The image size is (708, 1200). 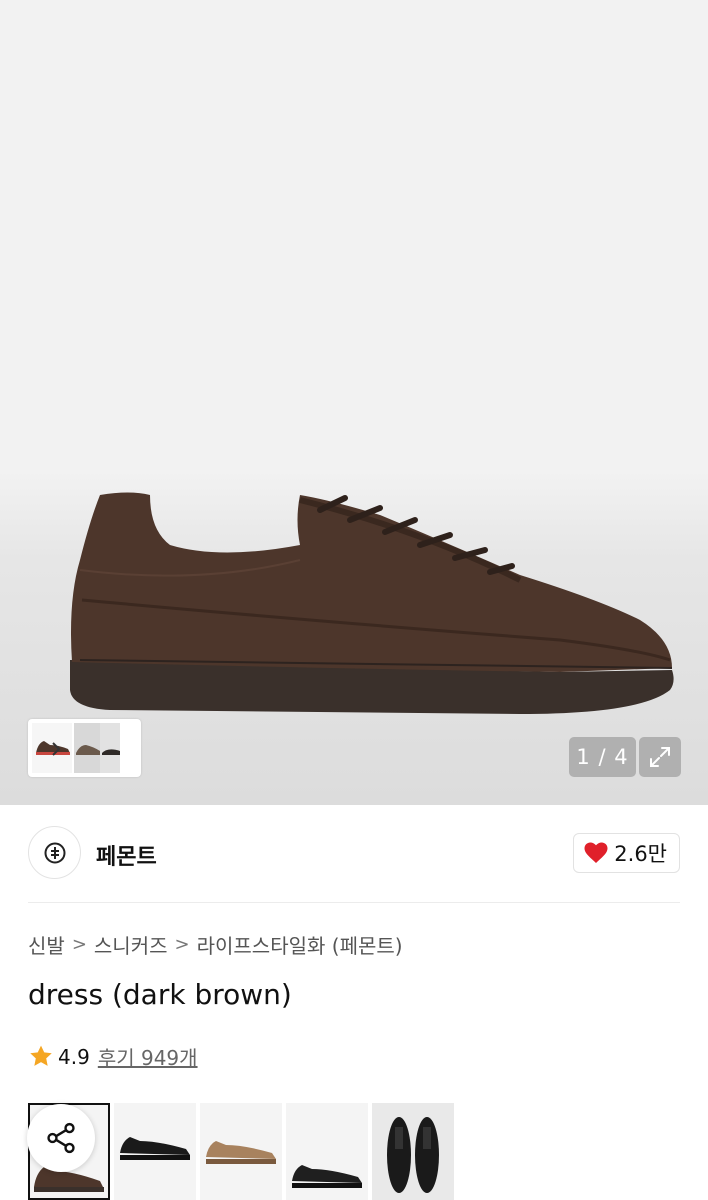 What do you see at coordinates (660, 757) in the screenshot?
I see `expand-icon` at bounding box center [660, 757].